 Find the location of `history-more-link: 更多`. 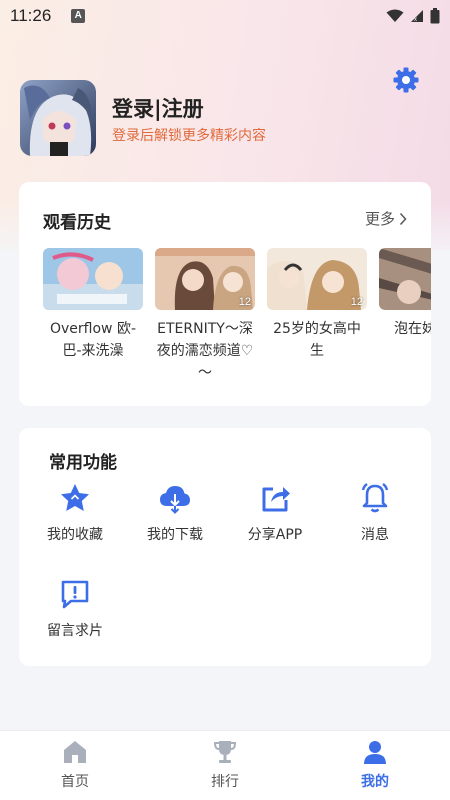

history-more-link: 更多 is located at coordinates (386, 218).